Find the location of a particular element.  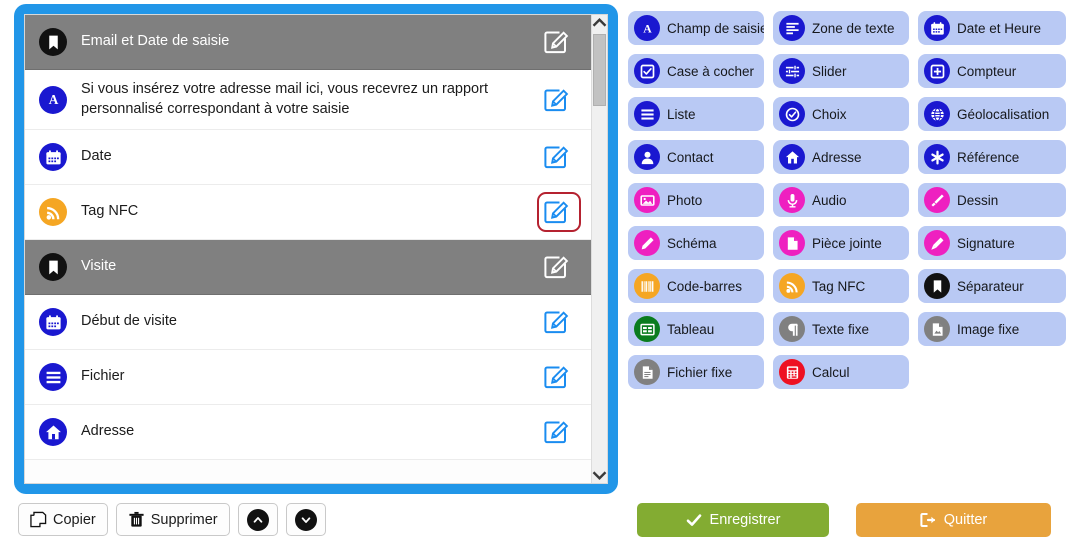

copy-button-label: Copier is located at coordinates (74, 519).